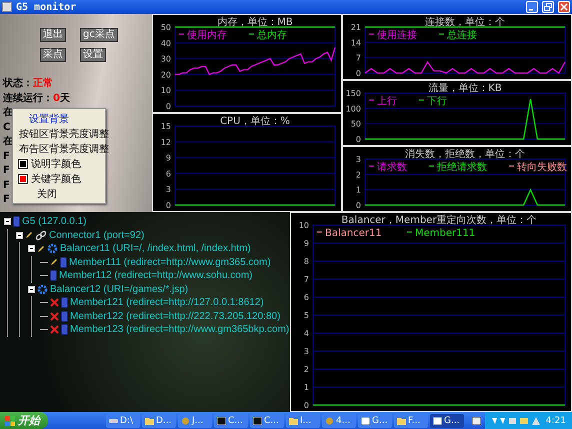  Describe the element at coordinates (306, 333) in the screenshot. I see `tick-label: 4` at that location.